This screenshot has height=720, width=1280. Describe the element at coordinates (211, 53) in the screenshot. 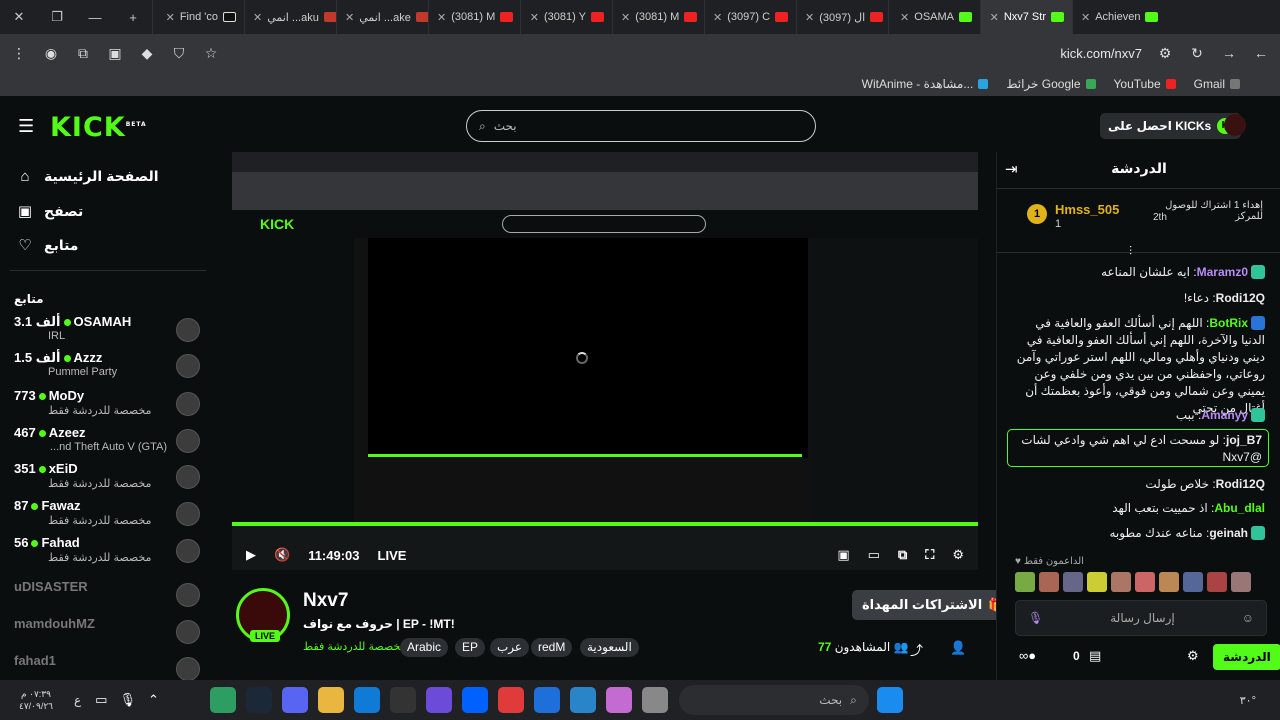

I see `bookmark-star-icon: ☆` at that location.